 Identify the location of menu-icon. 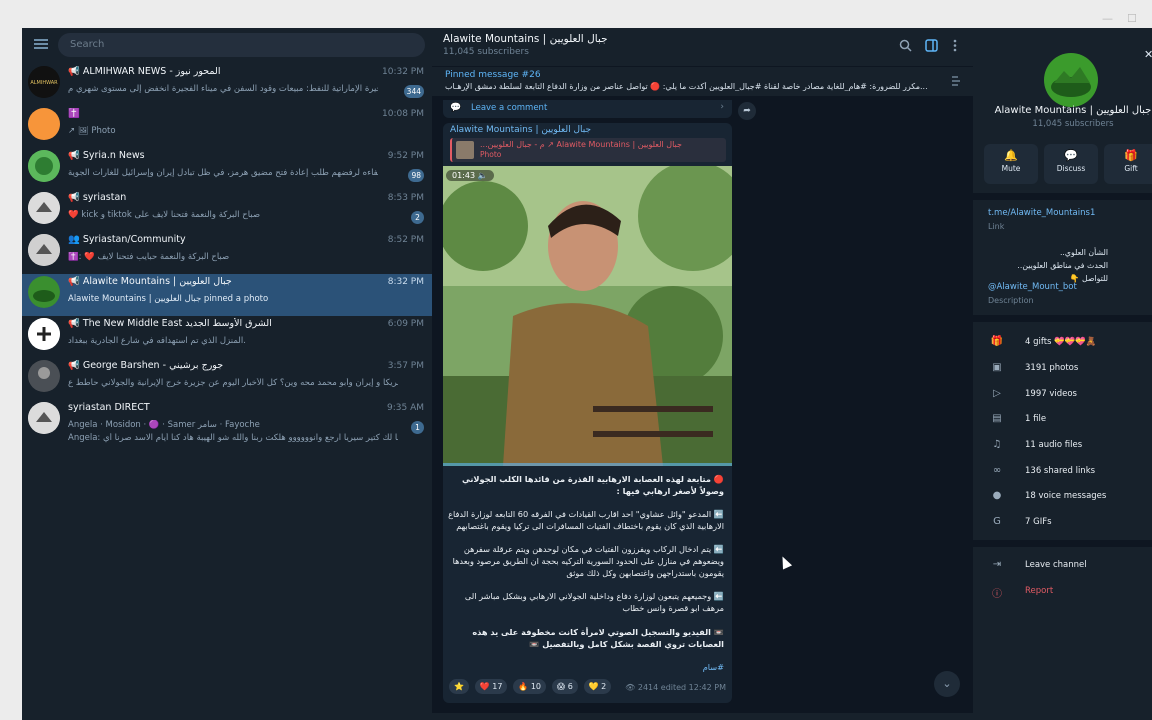
(41, 44).